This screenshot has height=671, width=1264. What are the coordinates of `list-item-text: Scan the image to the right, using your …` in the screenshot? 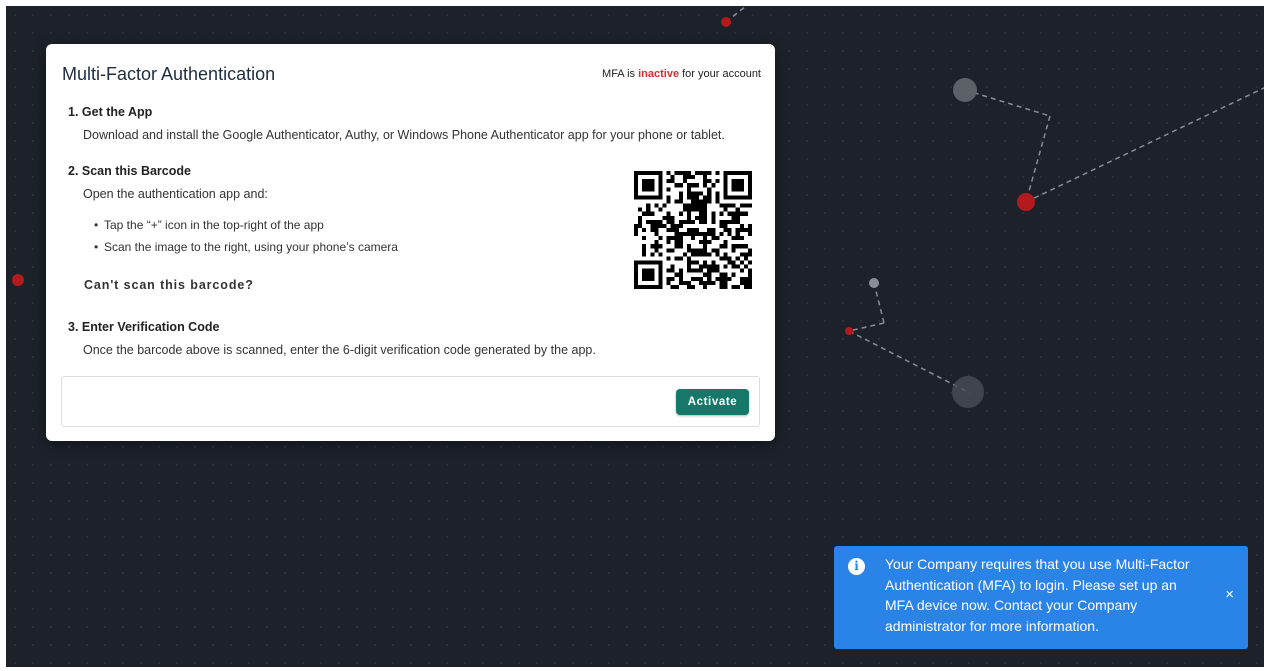 It's located at (251, 247).